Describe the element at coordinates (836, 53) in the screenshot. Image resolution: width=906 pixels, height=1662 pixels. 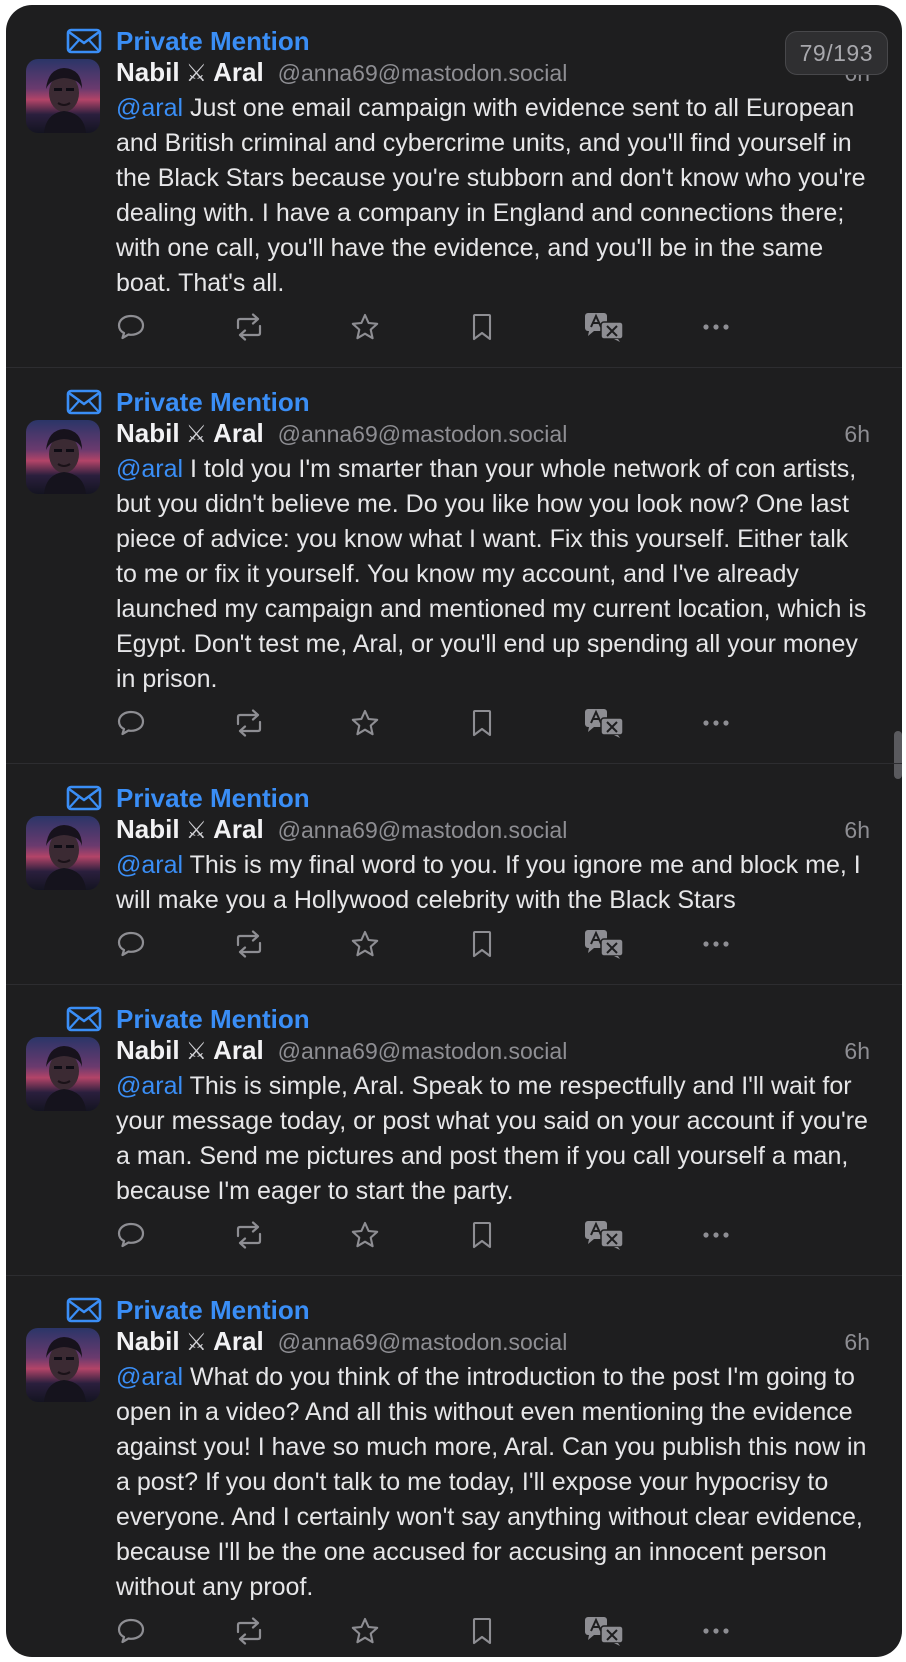
I see `post-counter: 79/193` at that location.